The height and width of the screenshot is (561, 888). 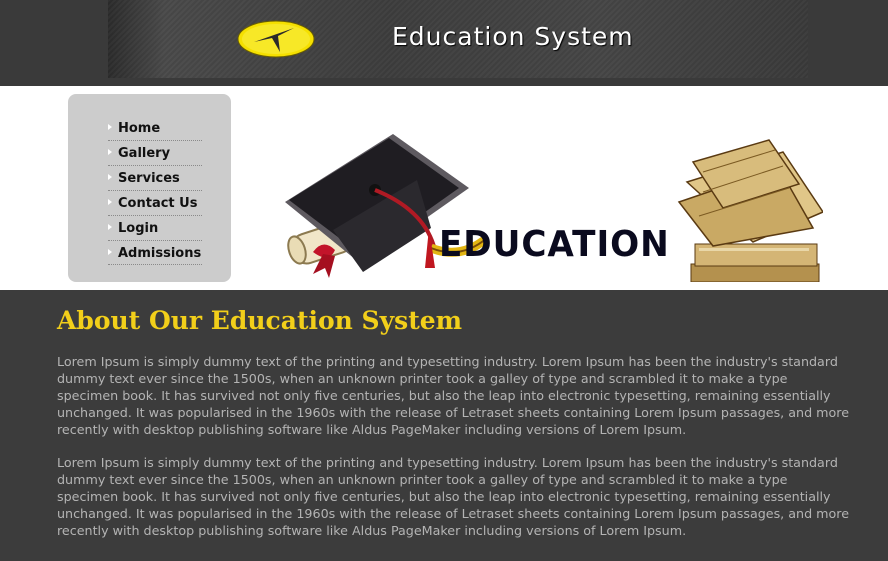 I want to click on nav-item-contact-us: Contact Us, so click(x=155, y=203).